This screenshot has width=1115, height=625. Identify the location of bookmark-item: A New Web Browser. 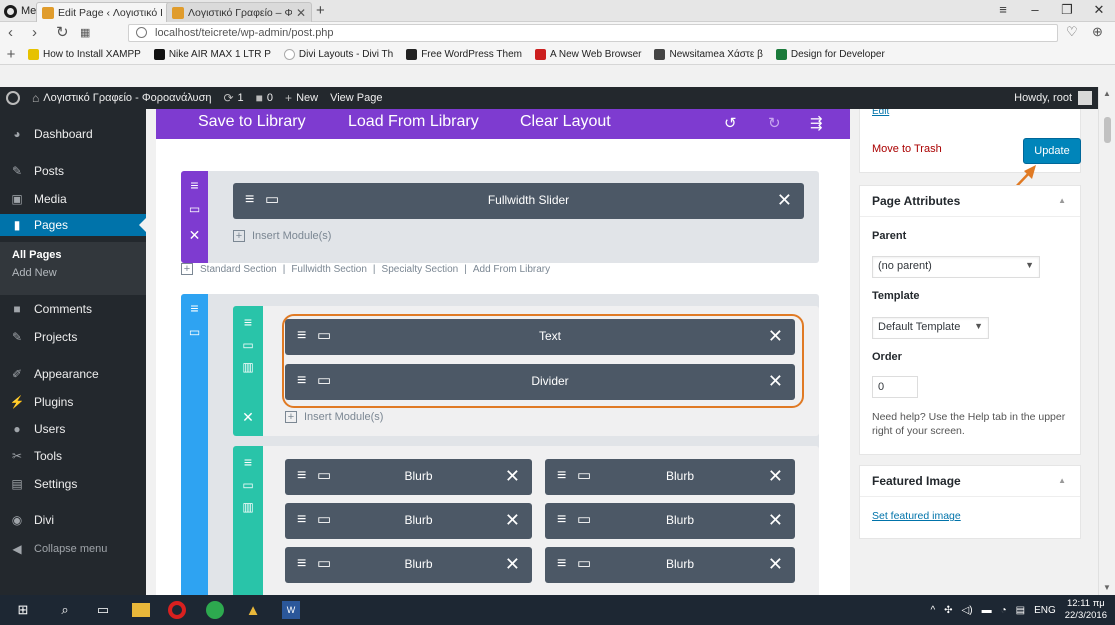
(587, 54).